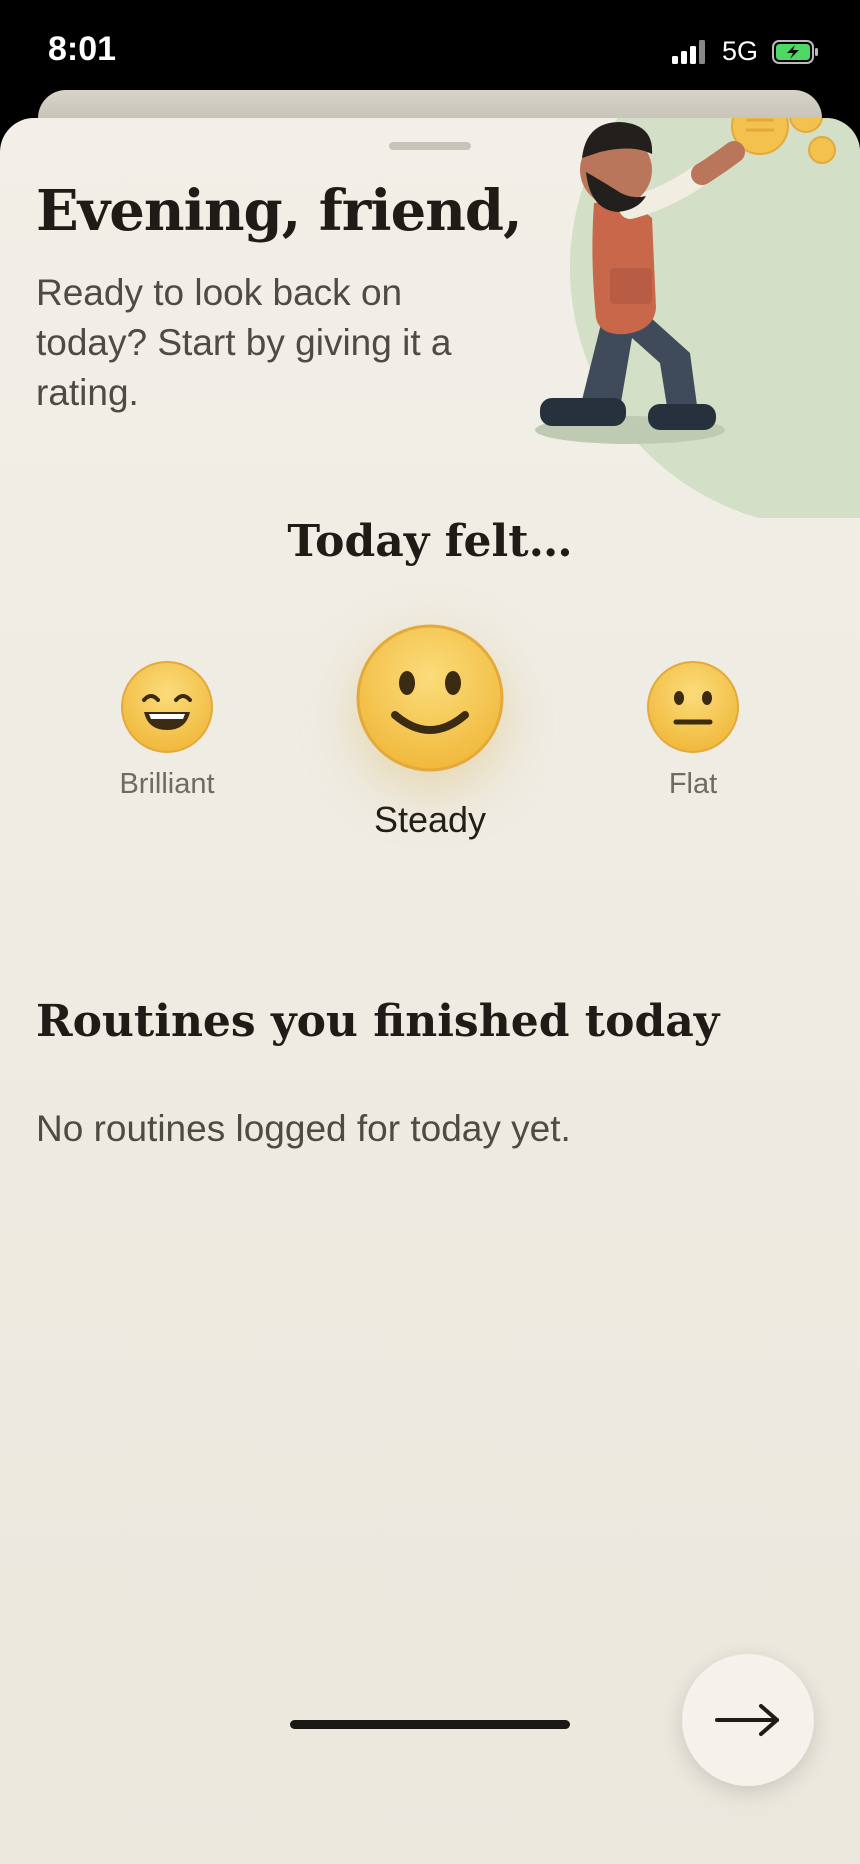 The image size is (860, 1864). I want to click on person-illustration, so click(697, 318).